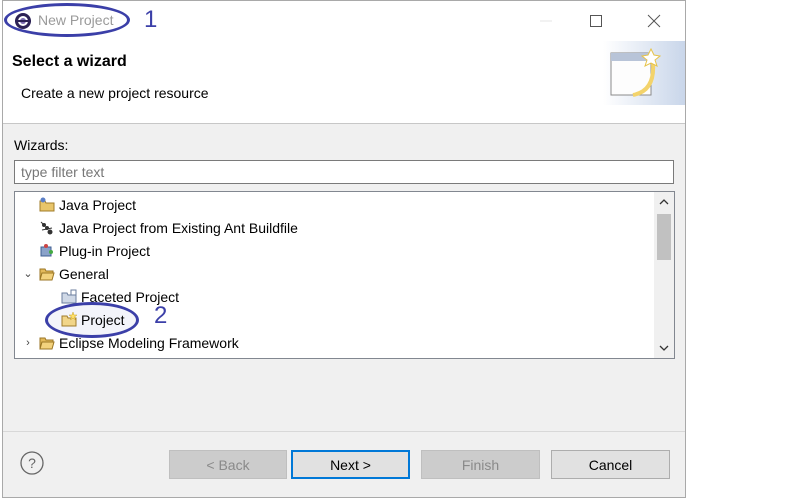  I want to click on footer-divider, so click(344, 431).